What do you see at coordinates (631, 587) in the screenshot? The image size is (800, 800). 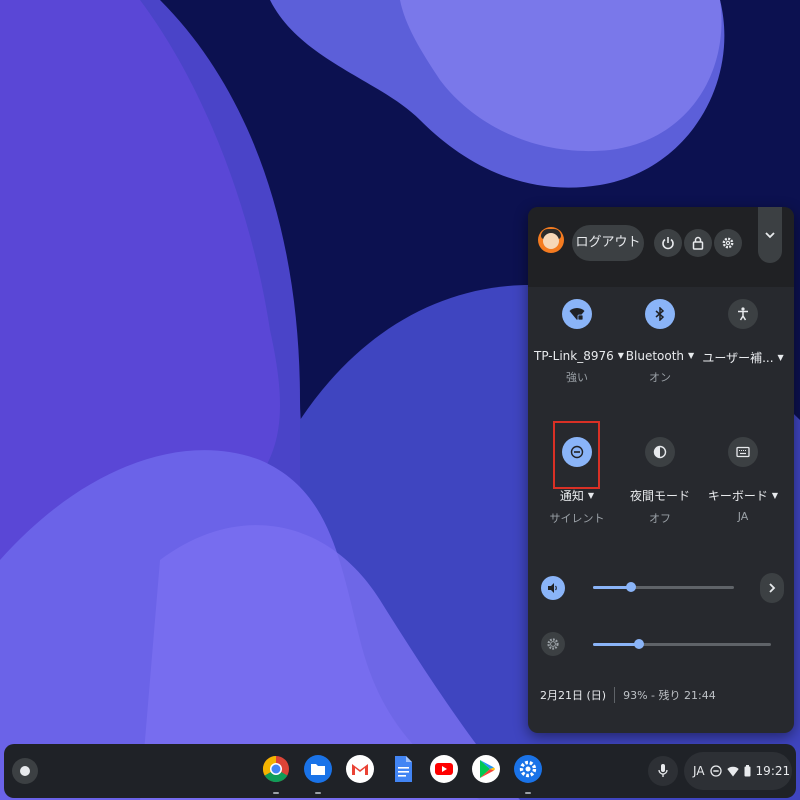 I see `volume-slider-knob` at bounding box center [631, 587].